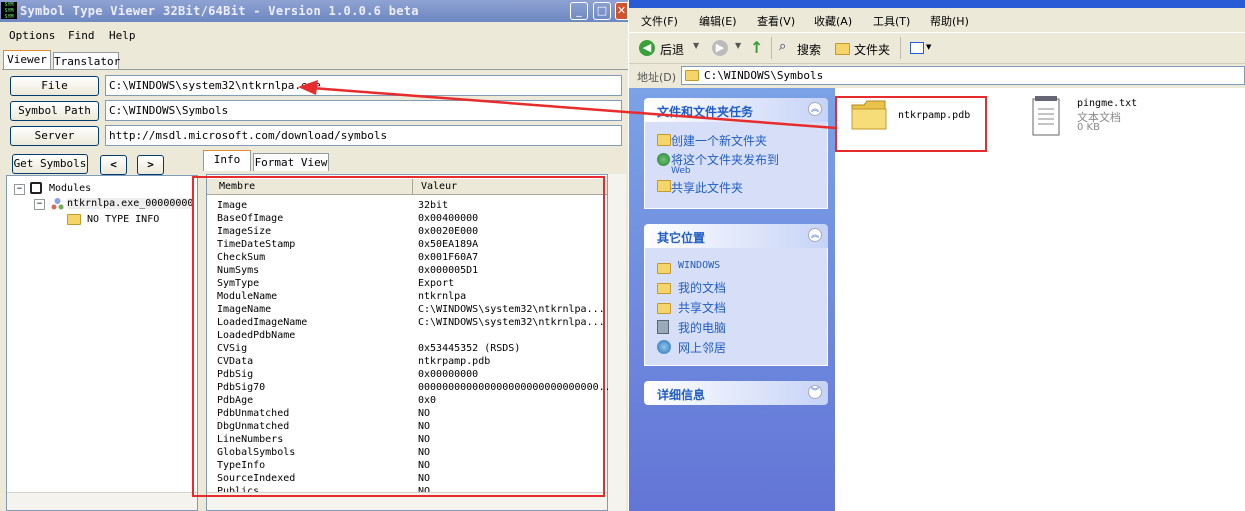  What do you see at coordinates (567, 105) in the screenshot?
I see `annotation-arrow` at bounding box center [567, 105].